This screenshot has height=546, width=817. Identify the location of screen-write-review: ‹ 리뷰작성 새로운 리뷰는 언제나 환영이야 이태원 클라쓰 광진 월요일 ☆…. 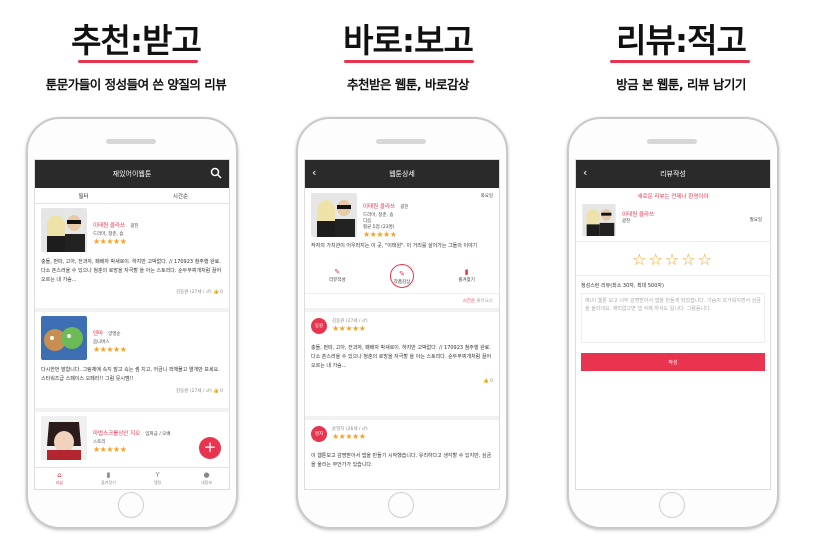
(673, 324).